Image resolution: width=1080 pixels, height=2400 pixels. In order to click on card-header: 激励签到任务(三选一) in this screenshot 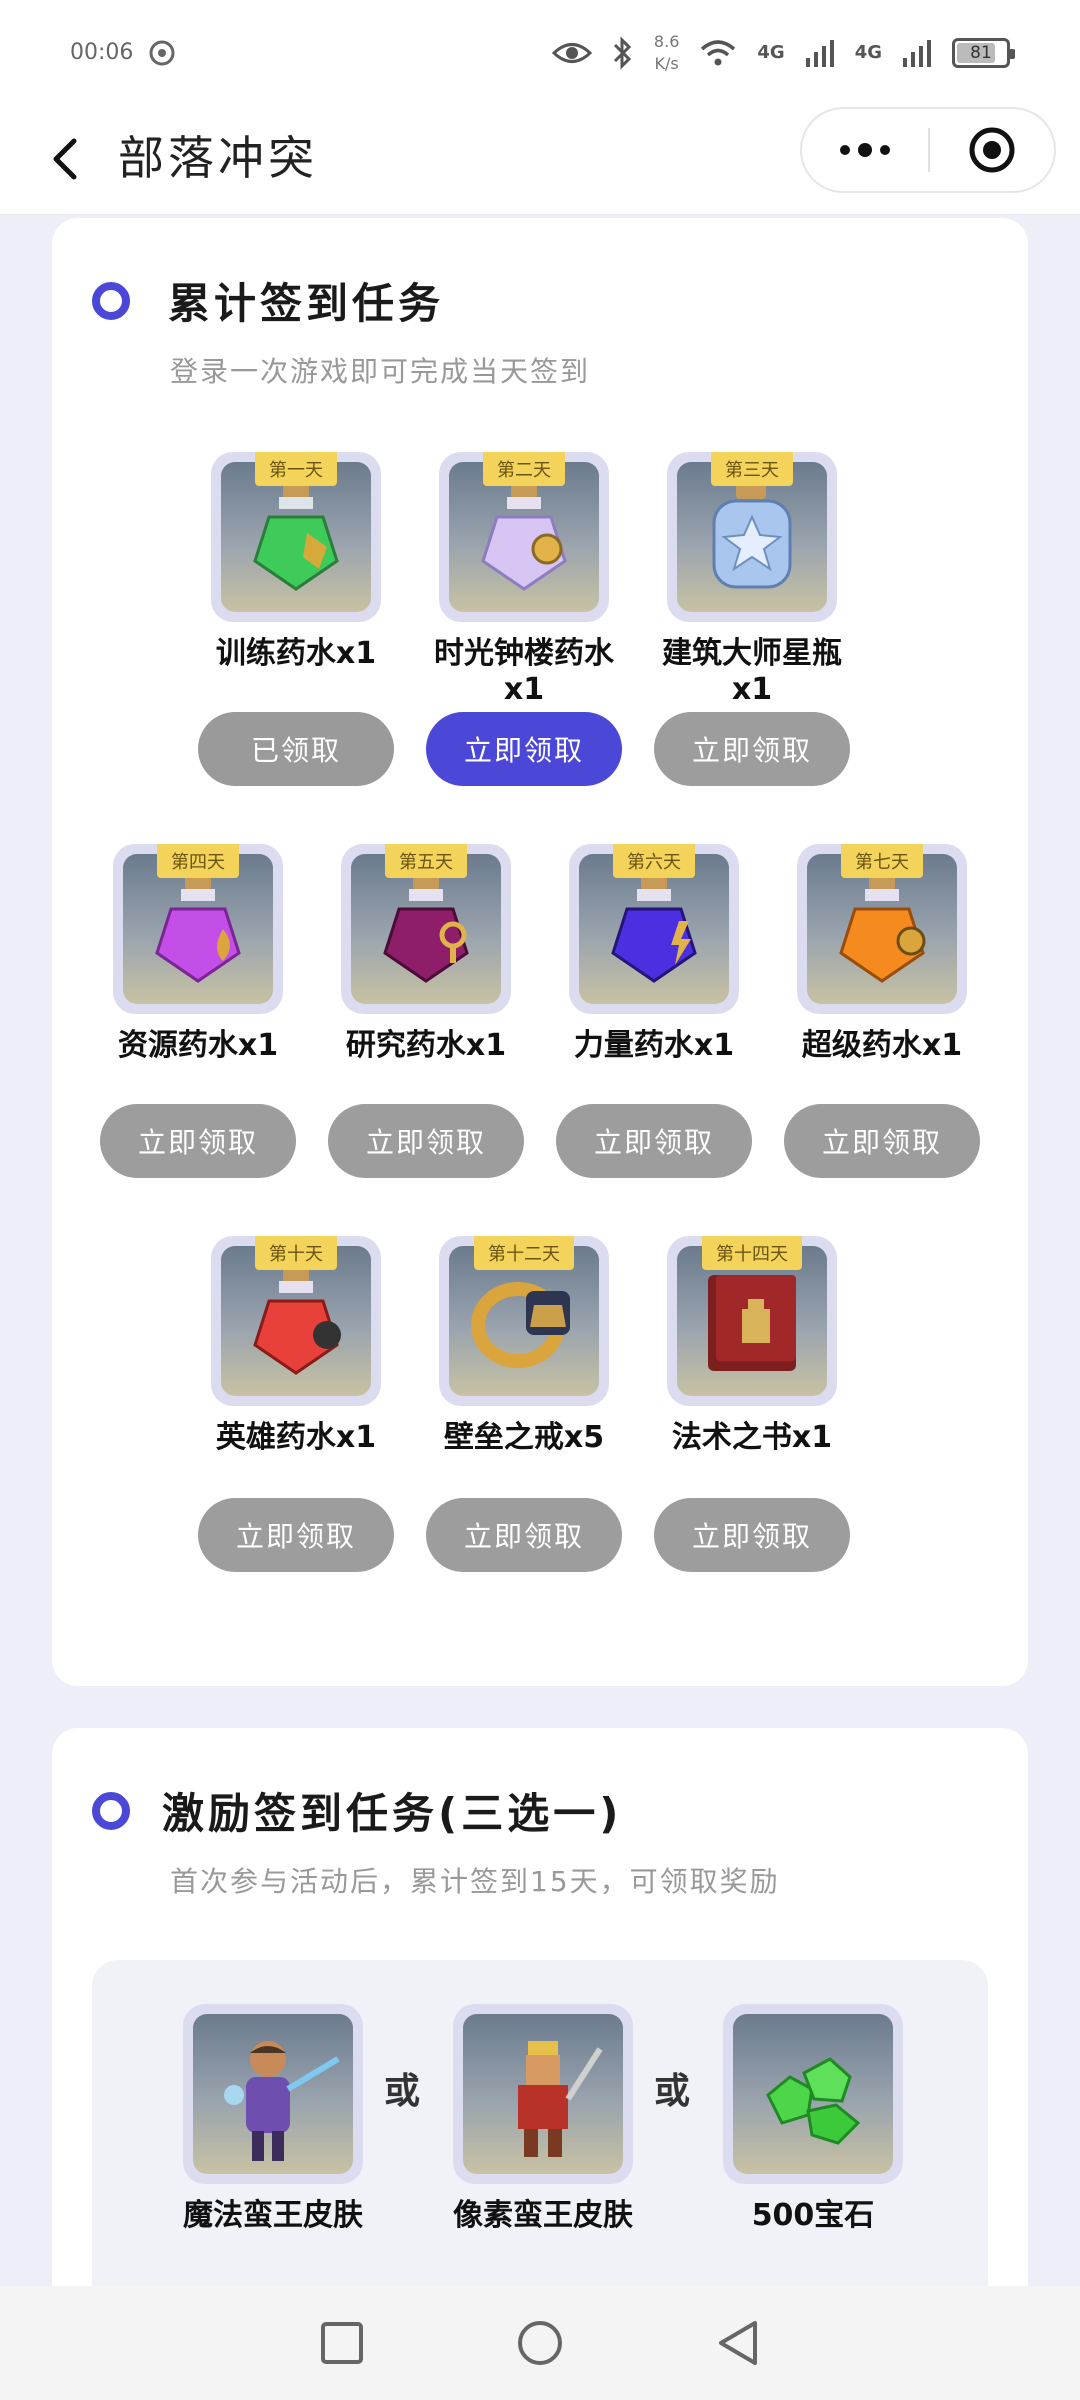, I will do `click(357, 1810)`.